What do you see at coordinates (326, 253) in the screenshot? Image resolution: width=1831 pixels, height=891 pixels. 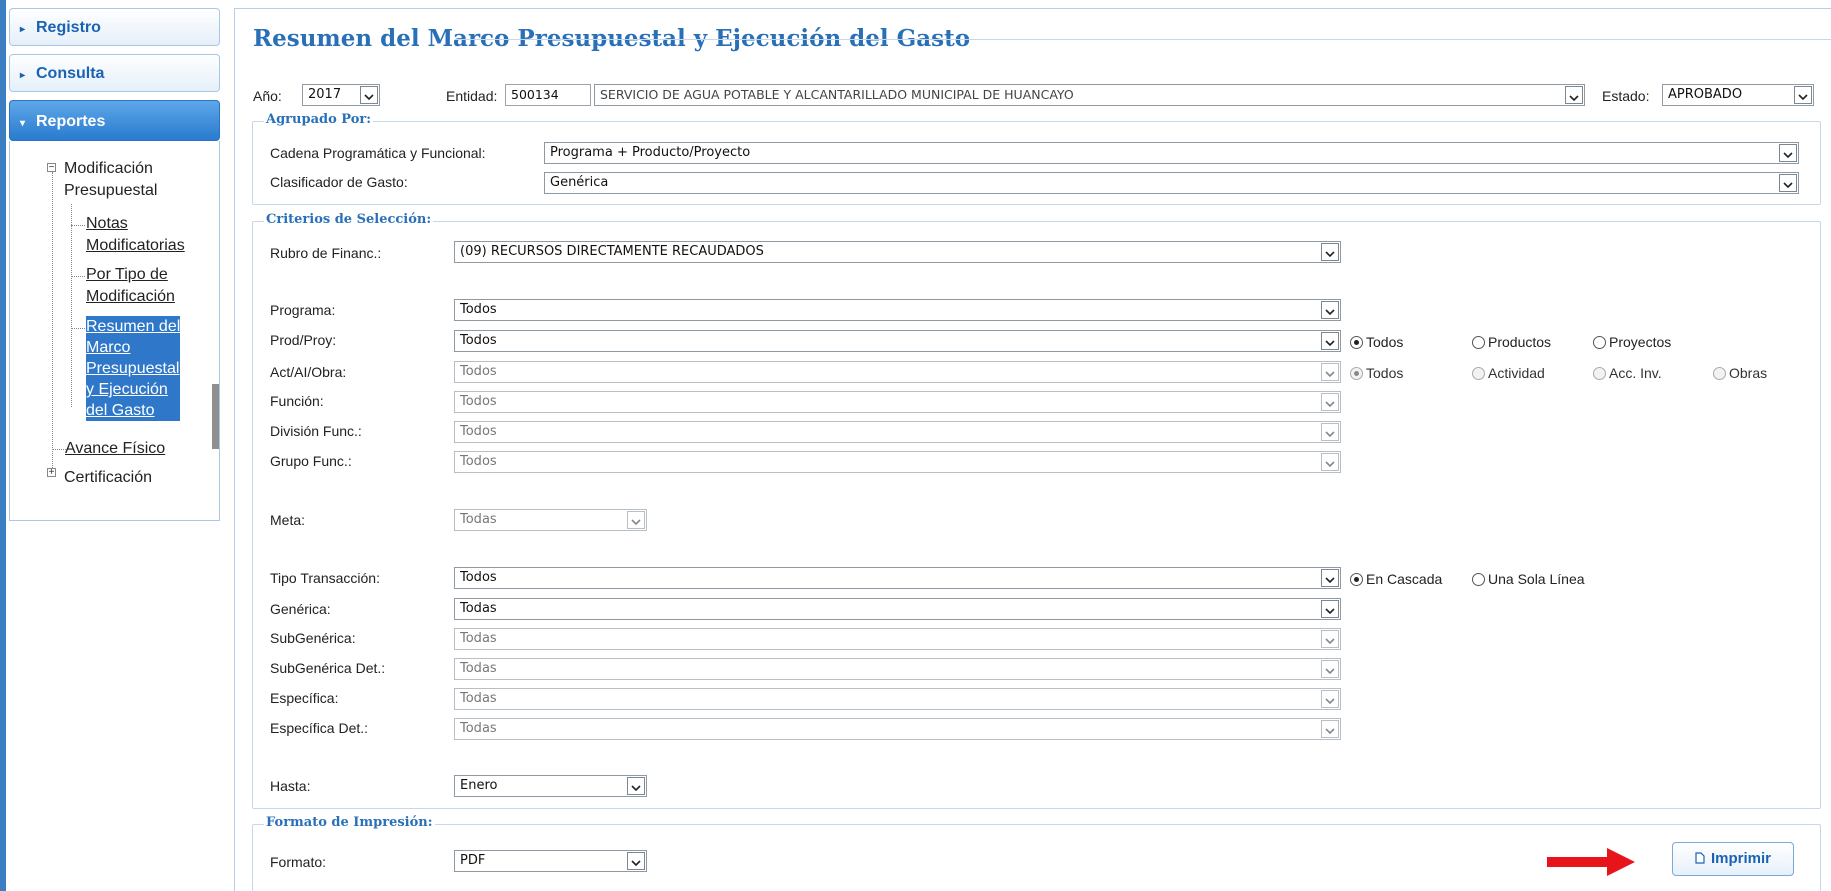 I see `rubro-label: Rubro de Financ.:` at bounding box center [326, 253].